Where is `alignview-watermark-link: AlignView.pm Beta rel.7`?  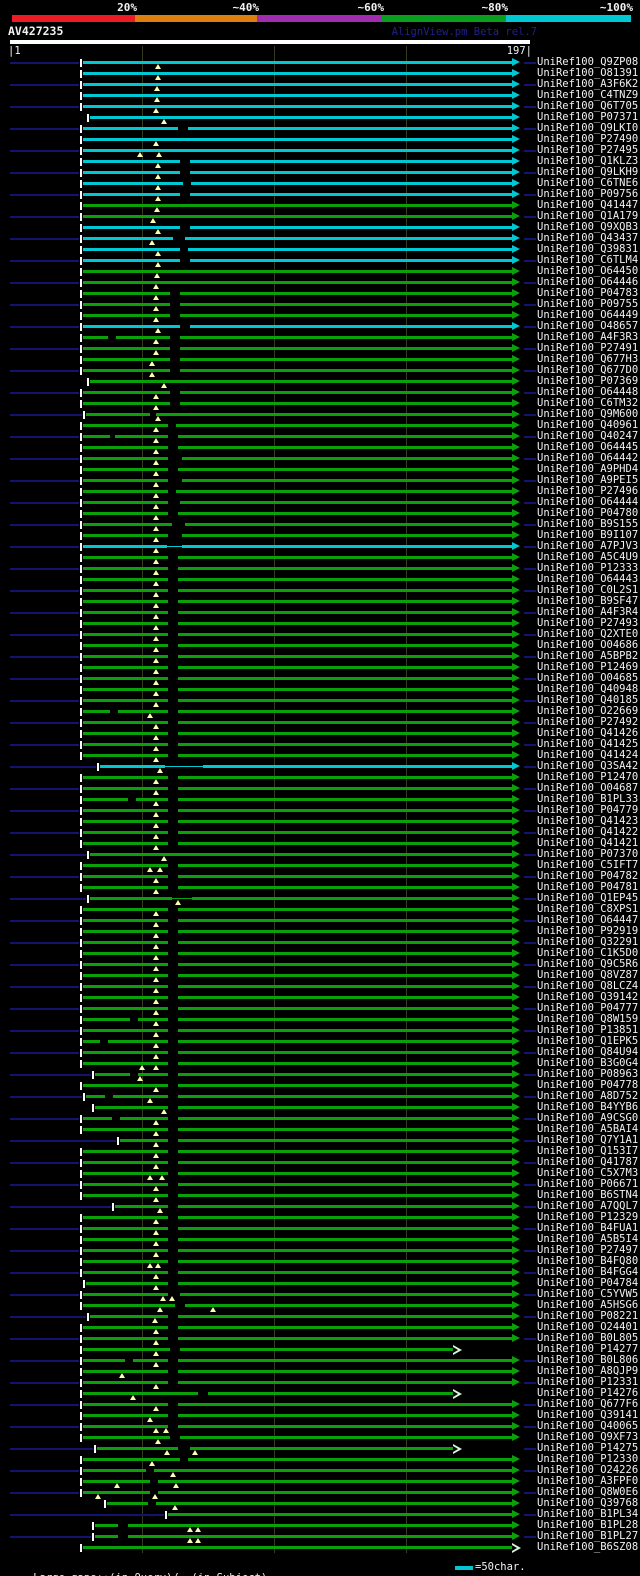 alignview-watermark-link: AlignView.pm Beta rel.7 is located at coordinates (464, 32).